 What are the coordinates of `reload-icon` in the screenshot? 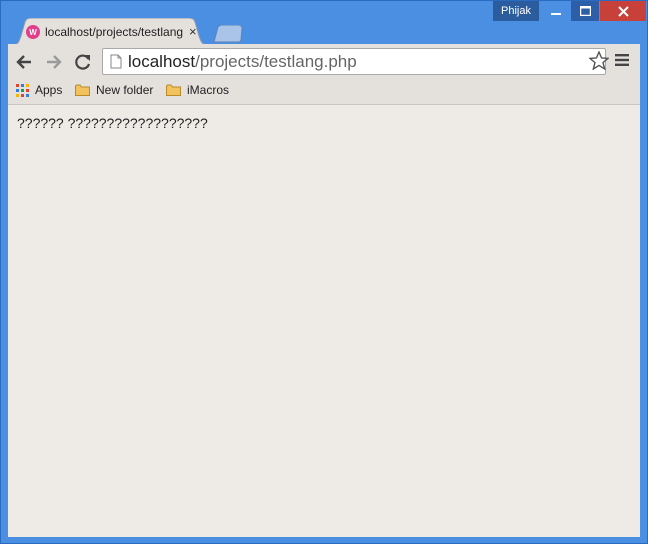 It's located at (83, 62).